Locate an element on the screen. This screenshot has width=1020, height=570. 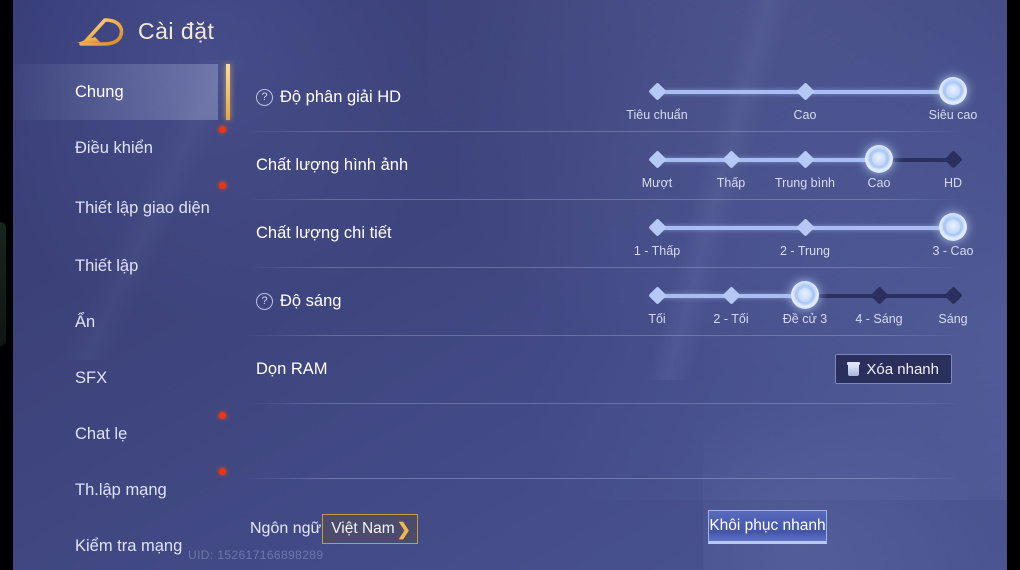
footer: Ngôn ngữ Việt Nam ❯ Khôi phục nhanh is located at coordinates (610, 524).